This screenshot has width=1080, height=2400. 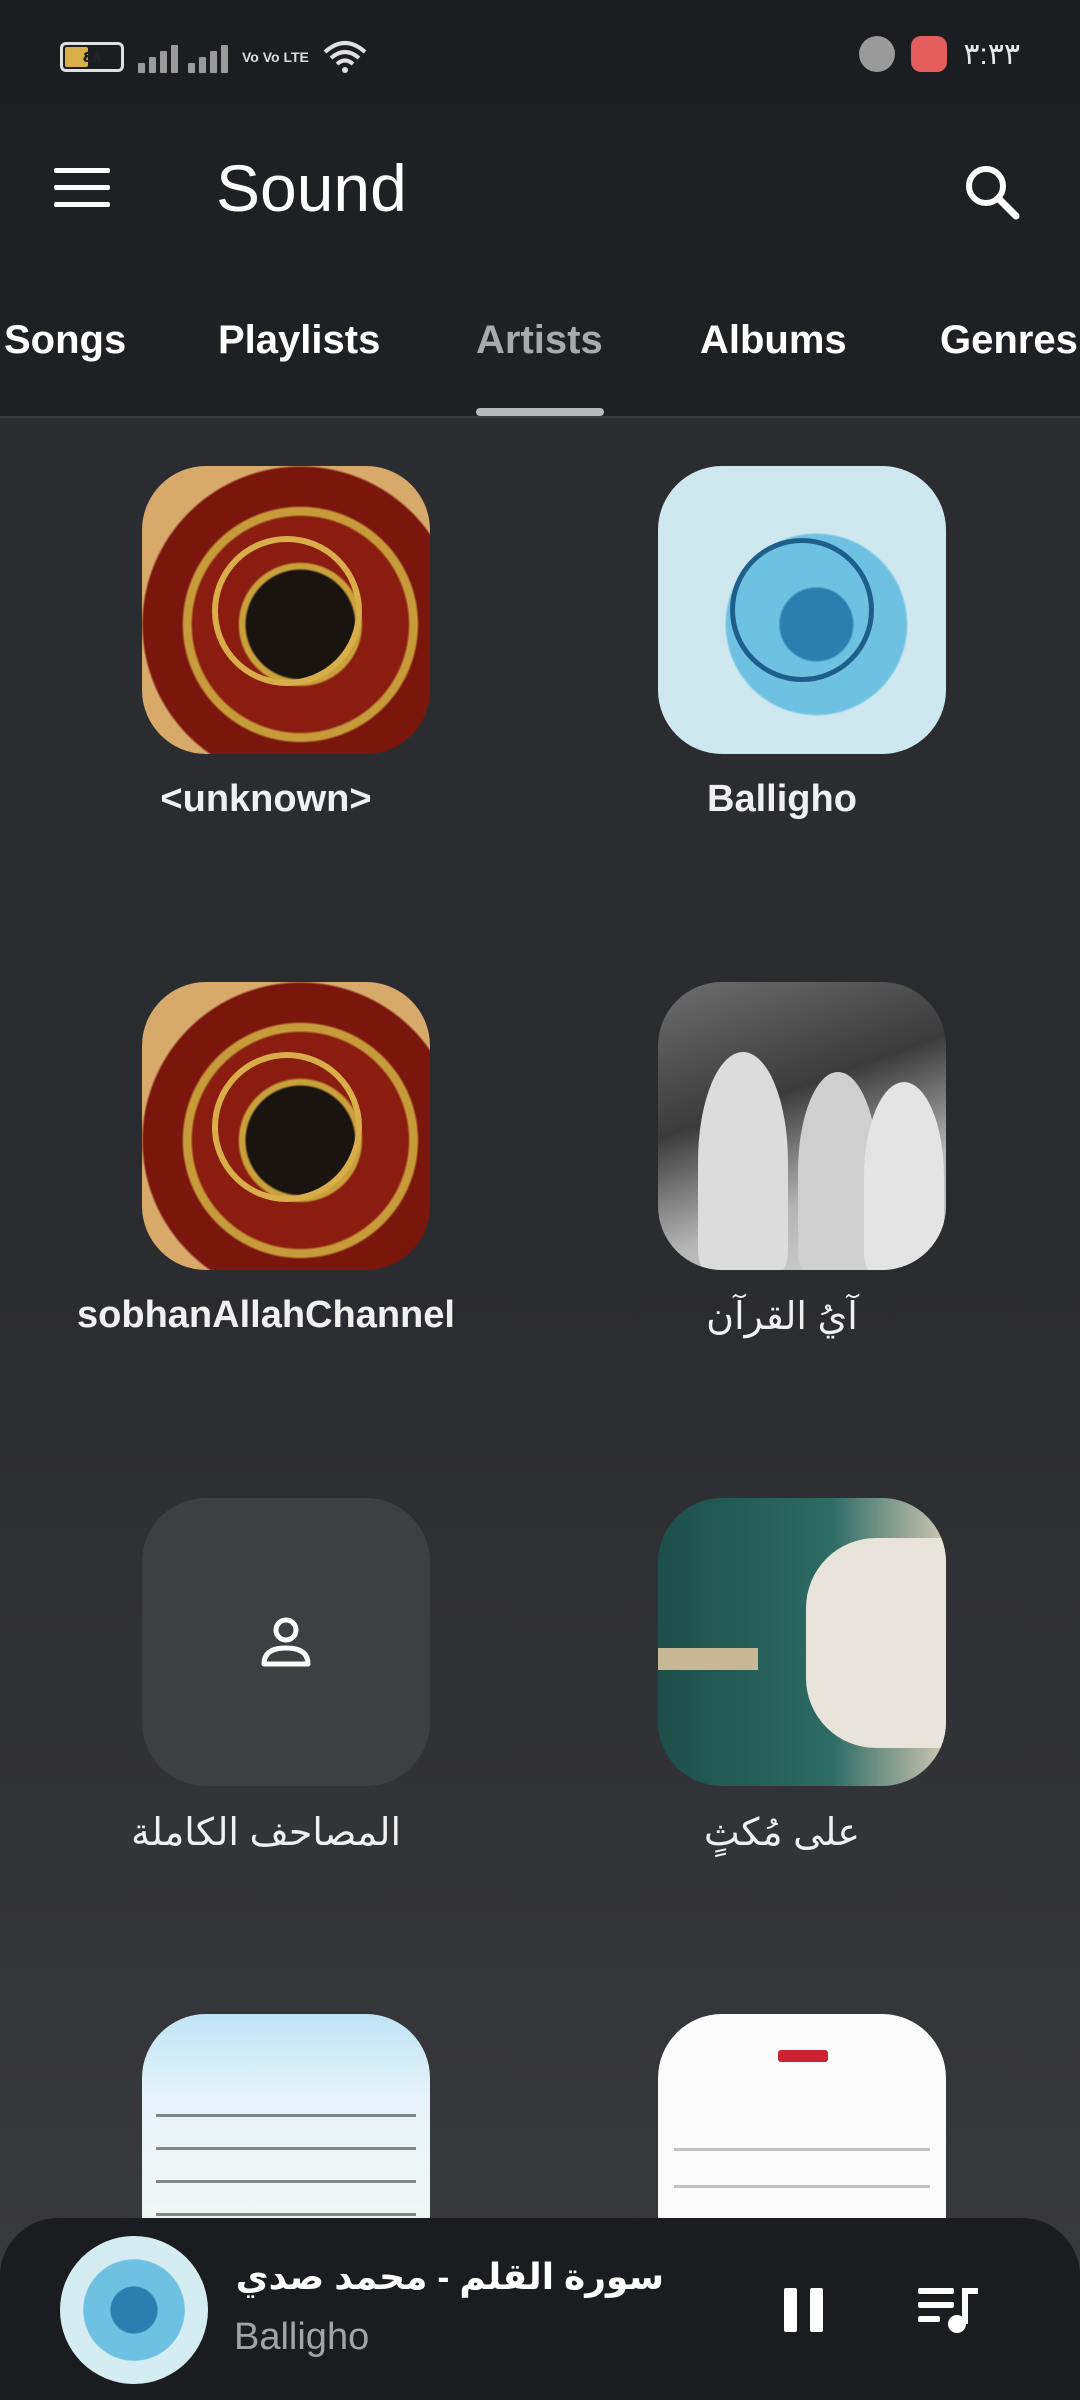 I want to click on signal-icon, so click(x=183, y=57).